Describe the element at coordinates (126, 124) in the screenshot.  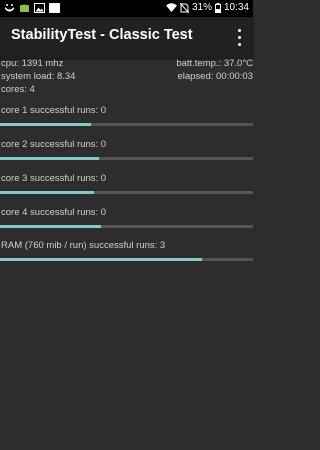
I see `core-1-progress` at that location.